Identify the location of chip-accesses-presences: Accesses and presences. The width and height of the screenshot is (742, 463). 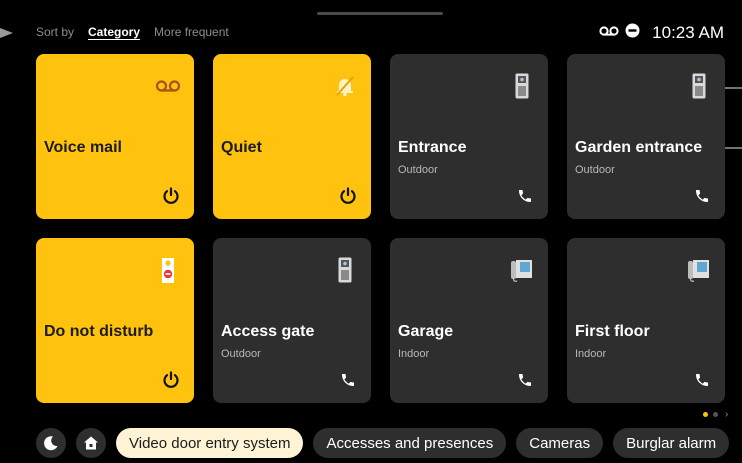
(410, 443).